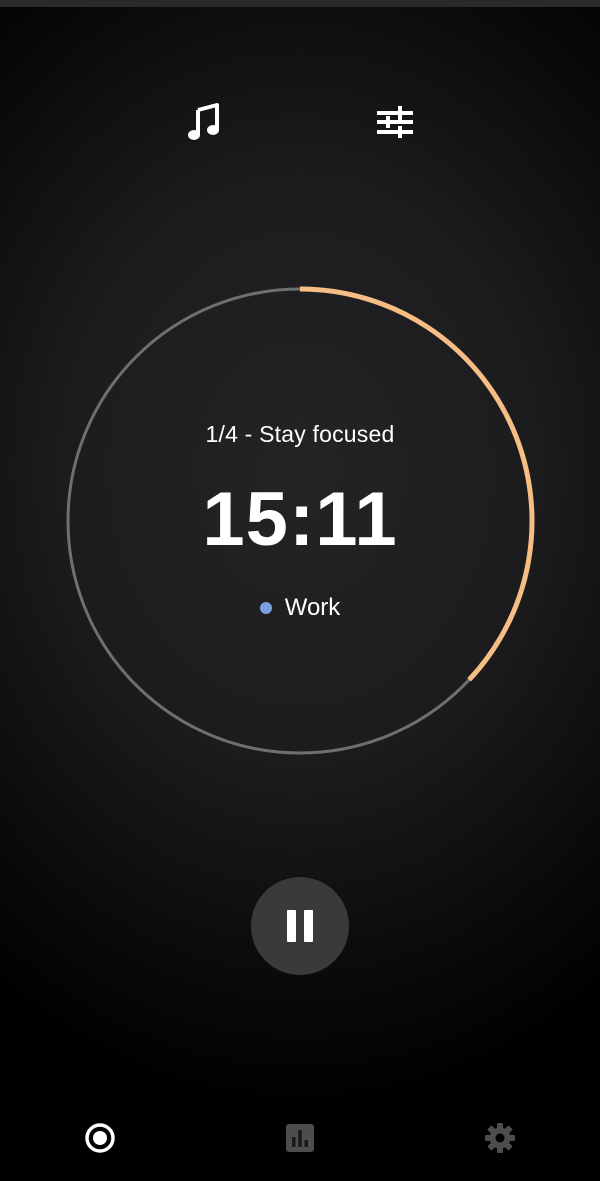 The width and height of the screenshot is (600, 1181). I want to click on countdown-time: 15:11, so click(300, 519).